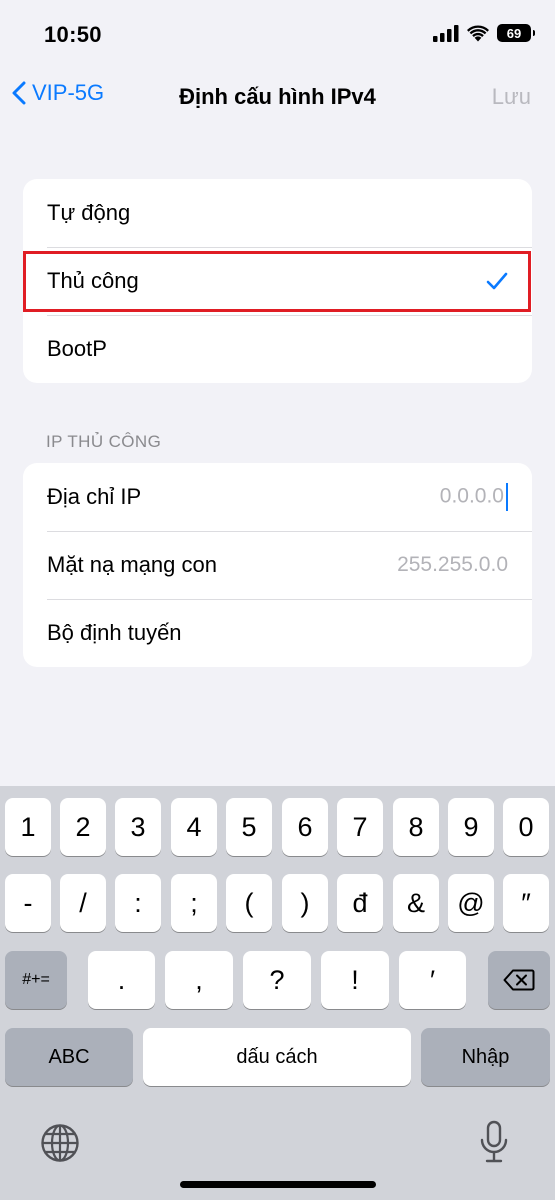 The image size is (555, 1200). What do you see at coordinates (77, 348) in the screenshot?
I see `option-label: BootP` at bounding box center [77, 348].